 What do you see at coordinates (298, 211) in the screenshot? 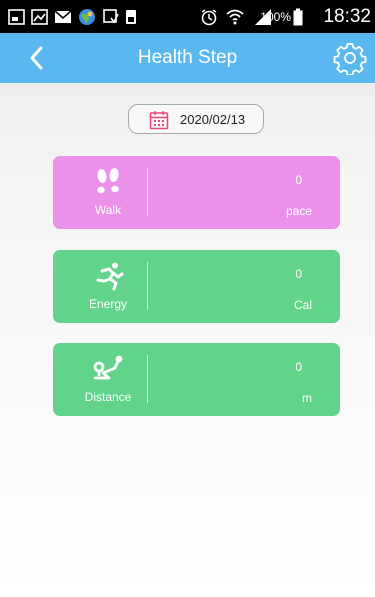
I see `walk-unit: pace` at bounding box center [298, 211].